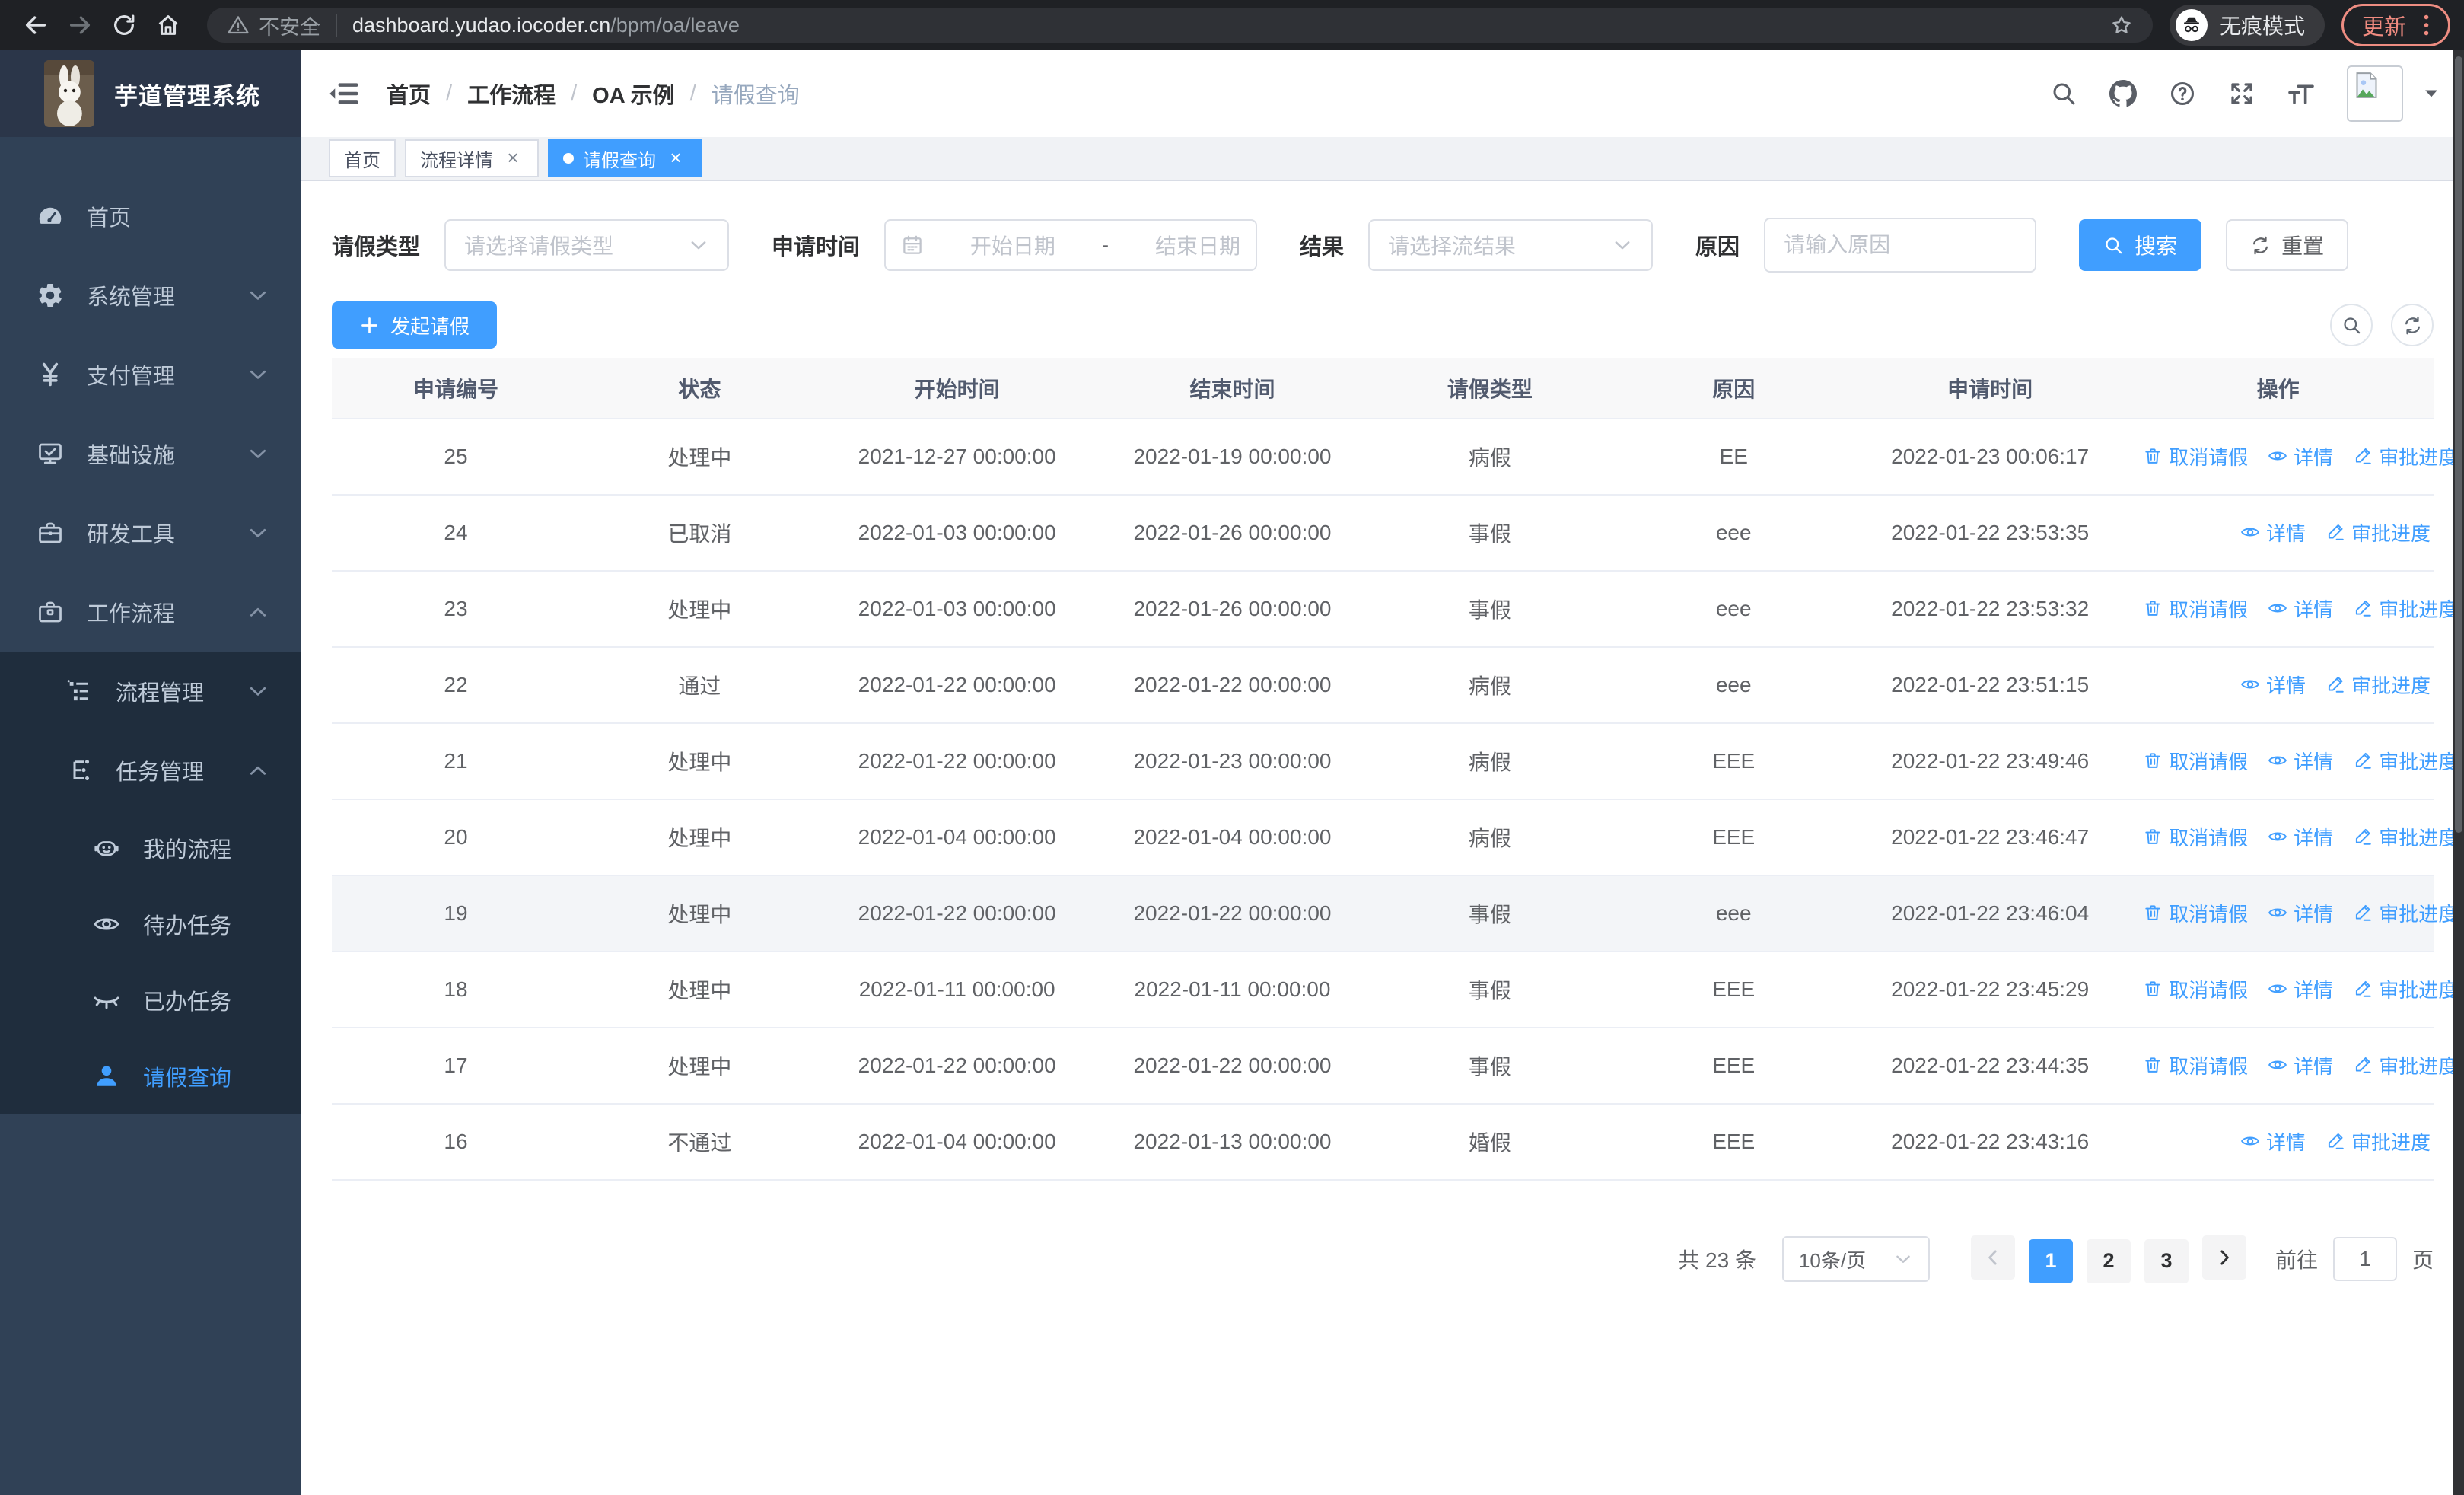  What do you see at coordinates (2287, 245) in the screenshot?
I see `reset-button: 重置` at bounding box center [2287, 245].